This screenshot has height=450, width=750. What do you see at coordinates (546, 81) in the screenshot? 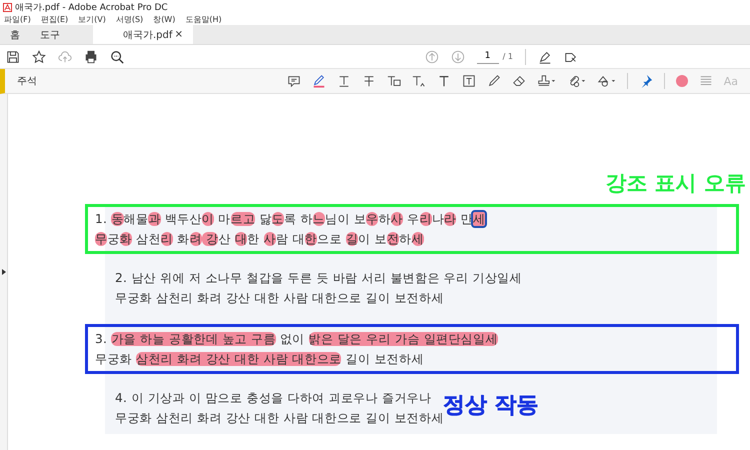
I see `stamp-icon` at bounding box center [546, 81].